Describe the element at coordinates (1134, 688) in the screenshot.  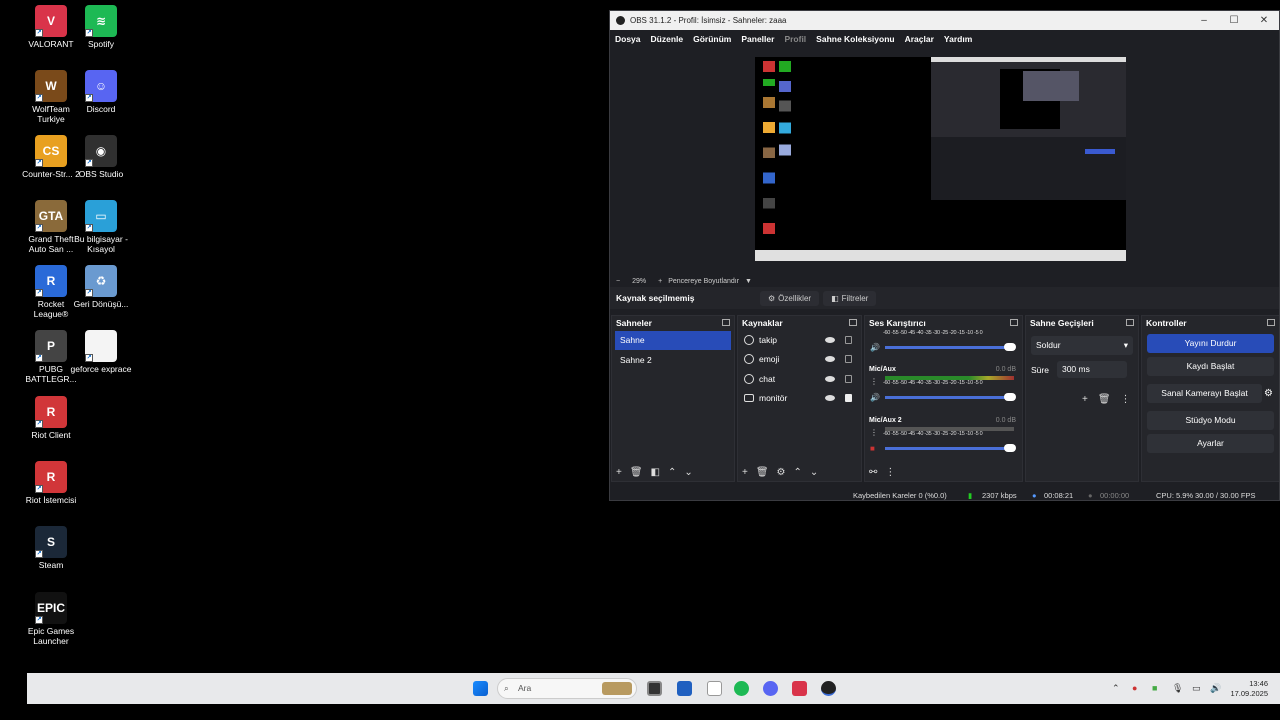
I see `riot-tray-icon: ●` at that location.